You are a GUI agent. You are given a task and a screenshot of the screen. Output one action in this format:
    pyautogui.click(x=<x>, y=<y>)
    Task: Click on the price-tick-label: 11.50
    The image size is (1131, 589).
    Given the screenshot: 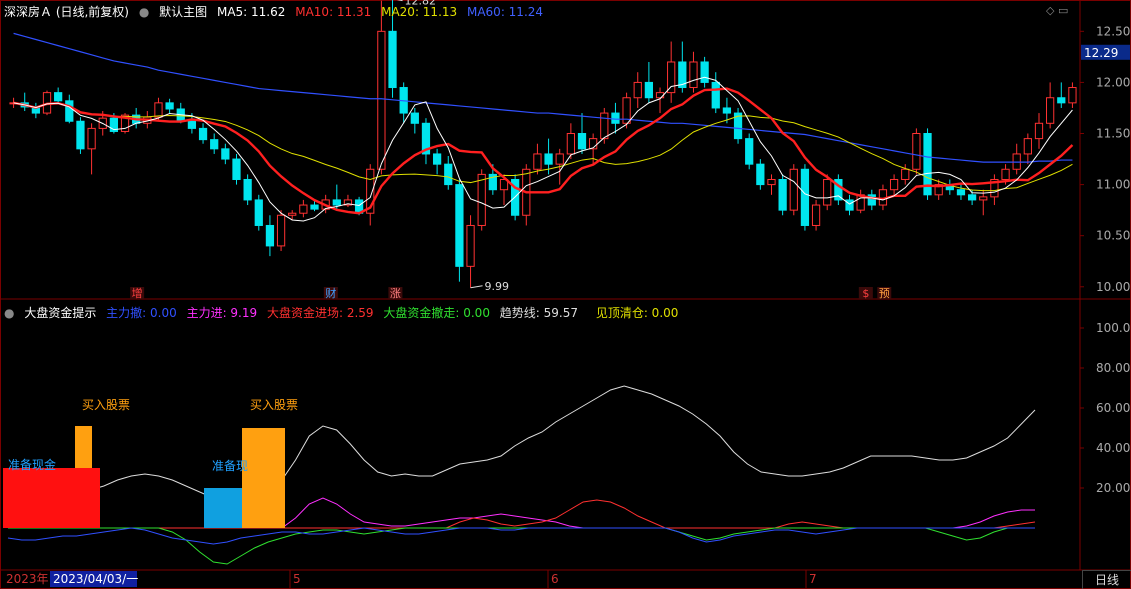 What is the action you would take?
    pyautogui.click(x=1113, y=134)
    